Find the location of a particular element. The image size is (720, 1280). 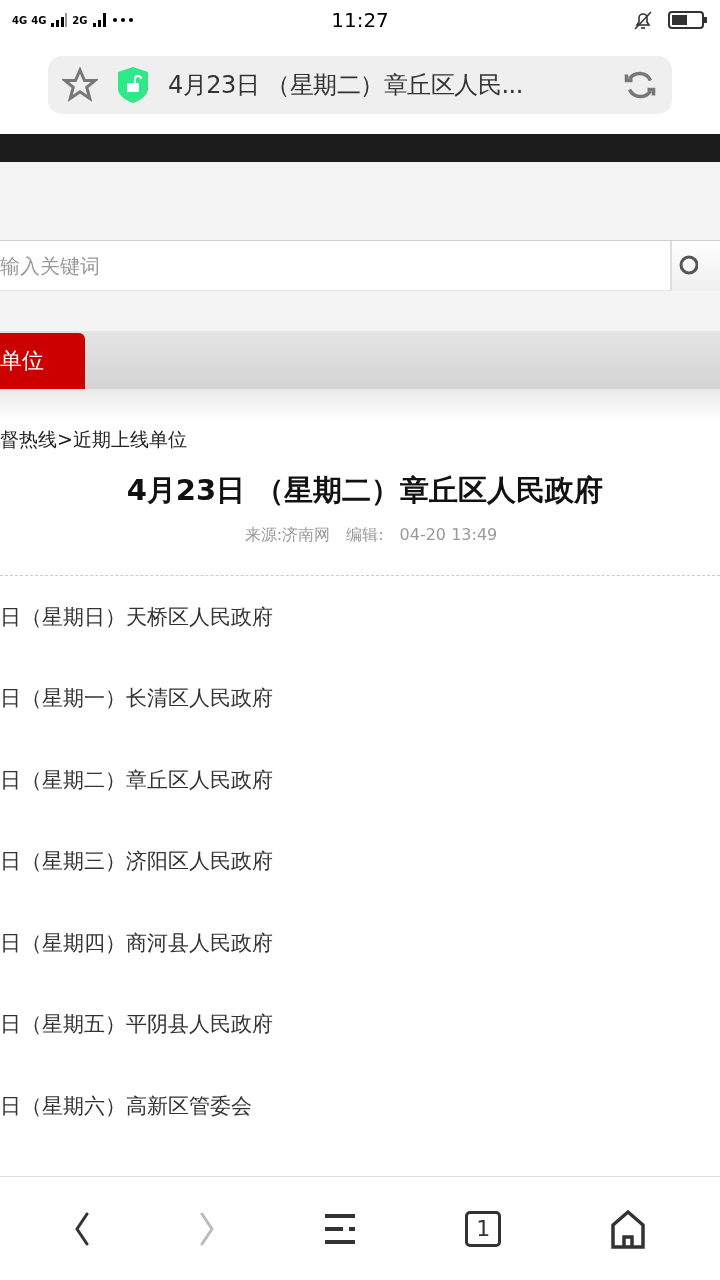

article-title: 4月23日 （星期二）章丘区人民政府 is located at coordinates (365, 490).